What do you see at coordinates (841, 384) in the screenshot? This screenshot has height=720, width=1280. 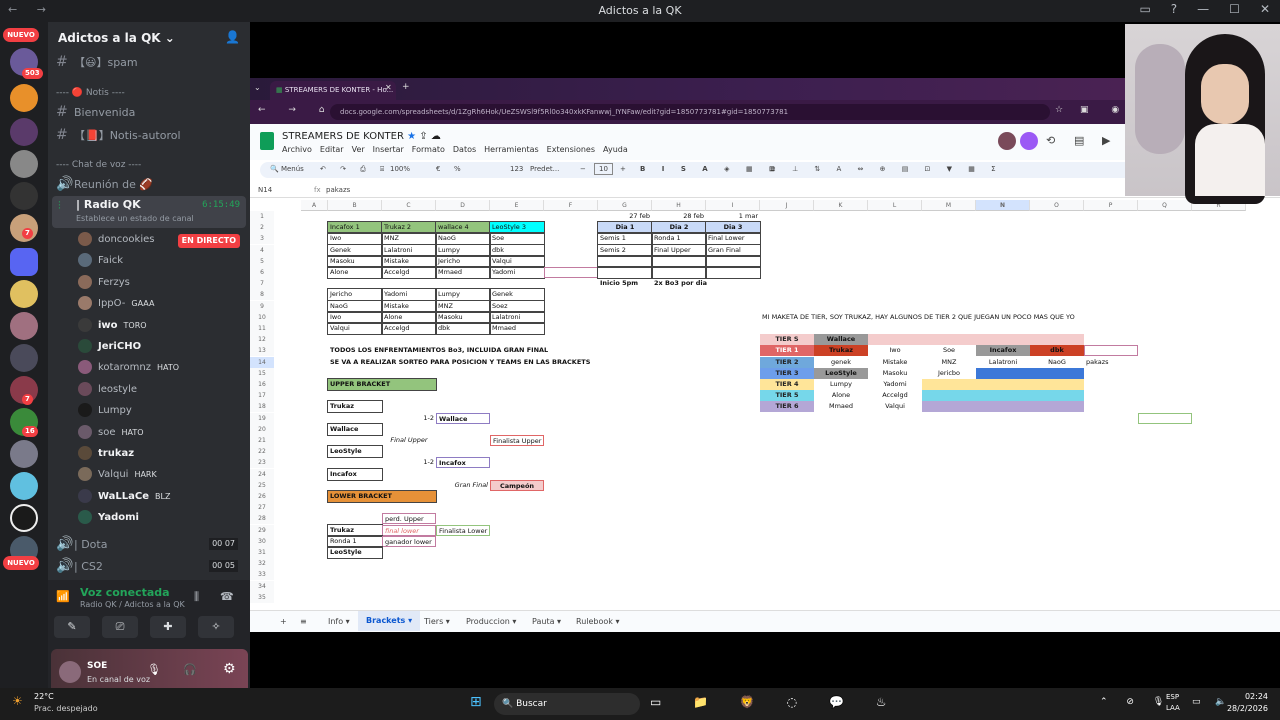 I see `tier-player-cell: Lumpy` at bounding box center [841, 384].